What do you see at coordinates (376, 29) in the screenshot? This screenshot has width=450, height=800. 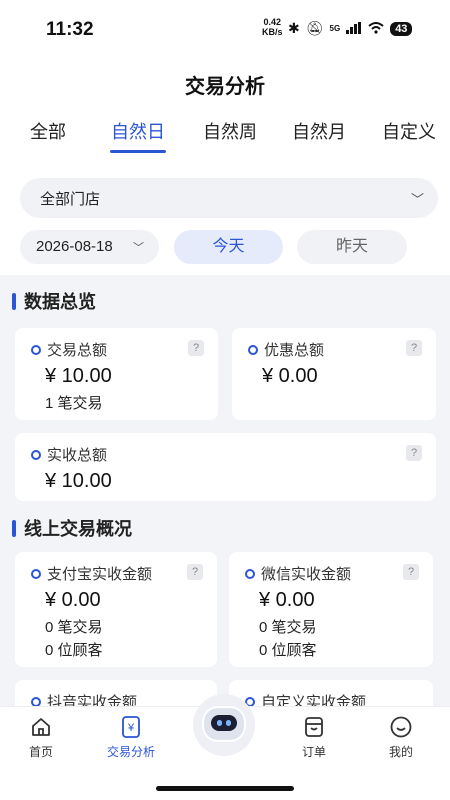 I see `wifi-icon` at bounding box center [376, 29].